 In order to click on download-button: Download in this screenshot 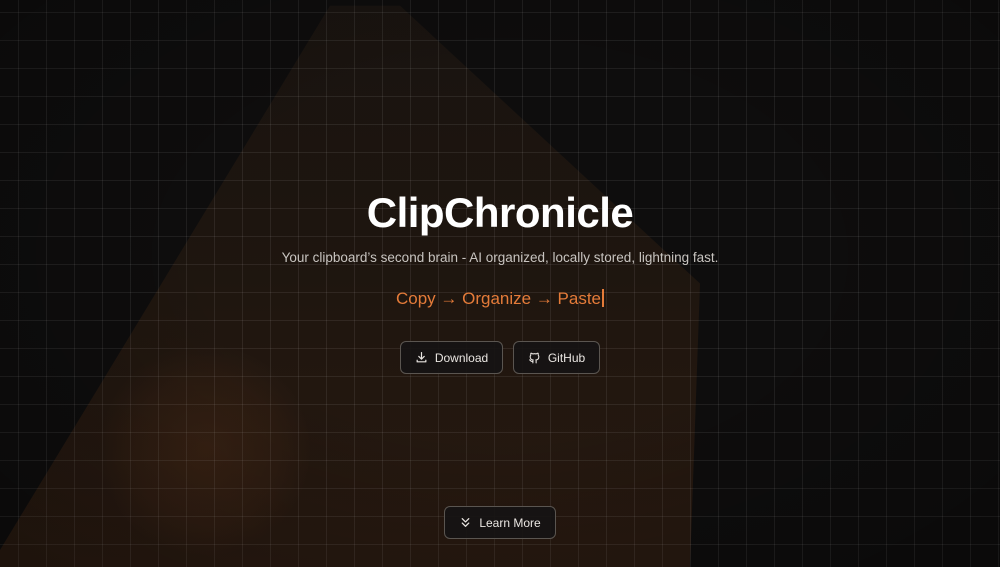, I will do `click(451, 357)`.